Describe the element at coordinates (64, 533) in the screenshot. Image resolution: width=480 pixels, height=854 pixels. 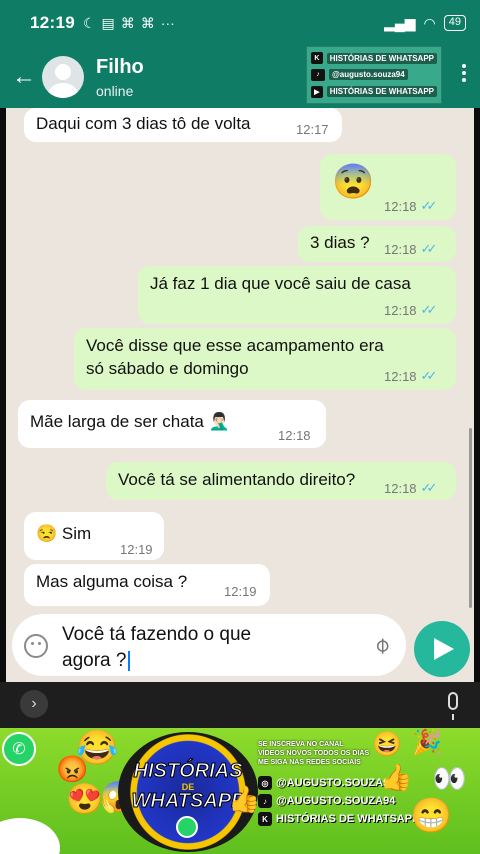
I see `message-text: 😒 Sim` at that location.